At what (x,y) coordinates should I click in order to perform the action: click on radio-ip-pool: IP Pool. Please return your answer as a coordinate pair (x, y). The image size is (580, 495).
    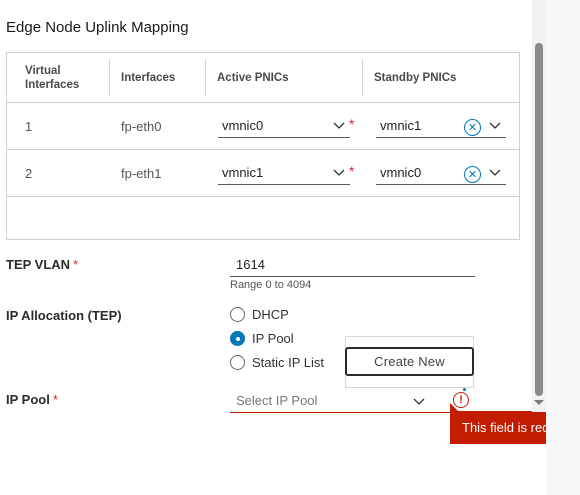
    Looking at the image, I should click on (262, 338).